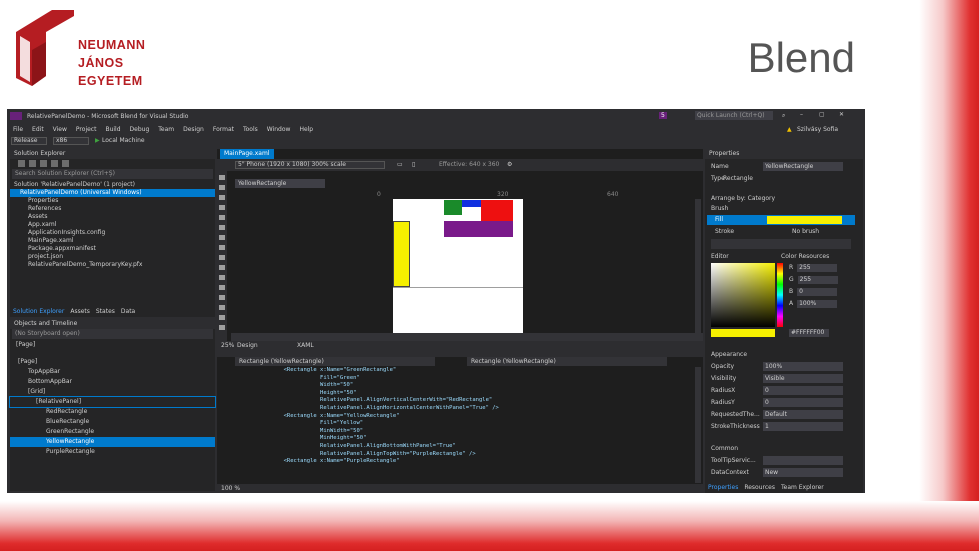  What do you see at coordinates (817, 304) in the screenshot?
I see `rgba-value-input: 100%` at bounding box center [817, 304].